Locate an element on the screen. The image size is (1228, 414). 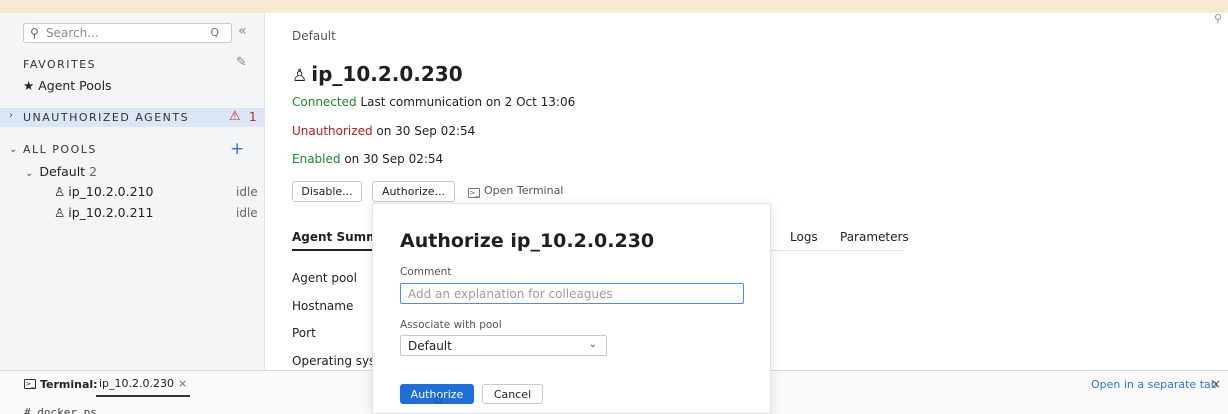
edit-favorites-icon: ✎ is located at coordinates (241, 62).